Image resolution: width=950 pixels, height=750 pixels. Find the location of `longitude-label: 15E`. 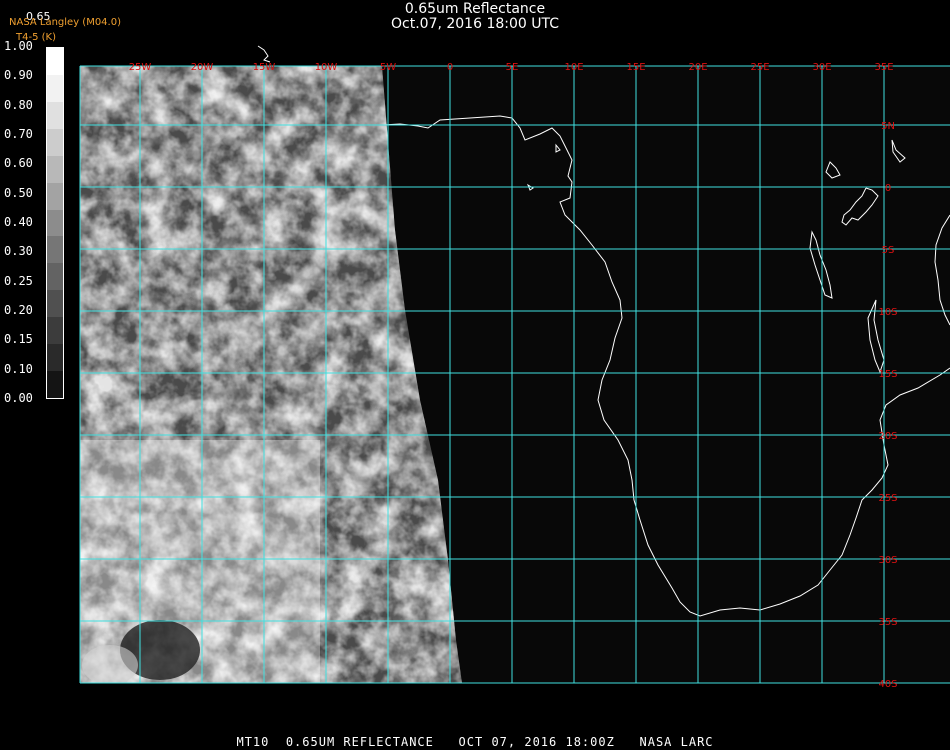

longitude-label: 15E is located at coordinates (635, 67).